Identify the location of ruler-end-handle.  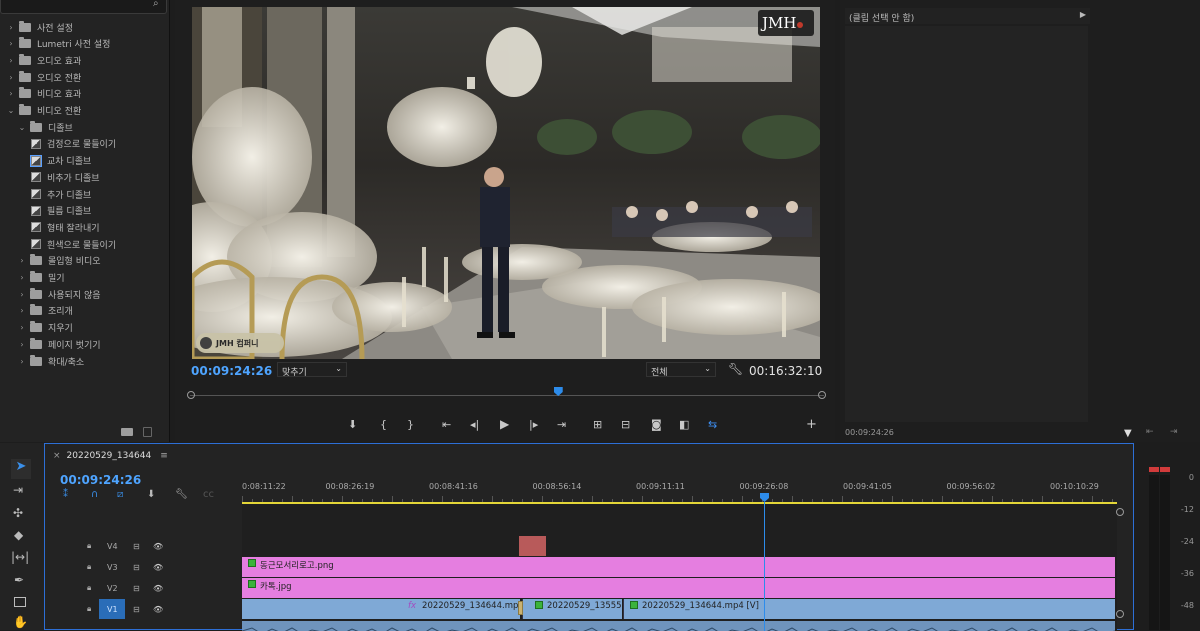
(822, 395).